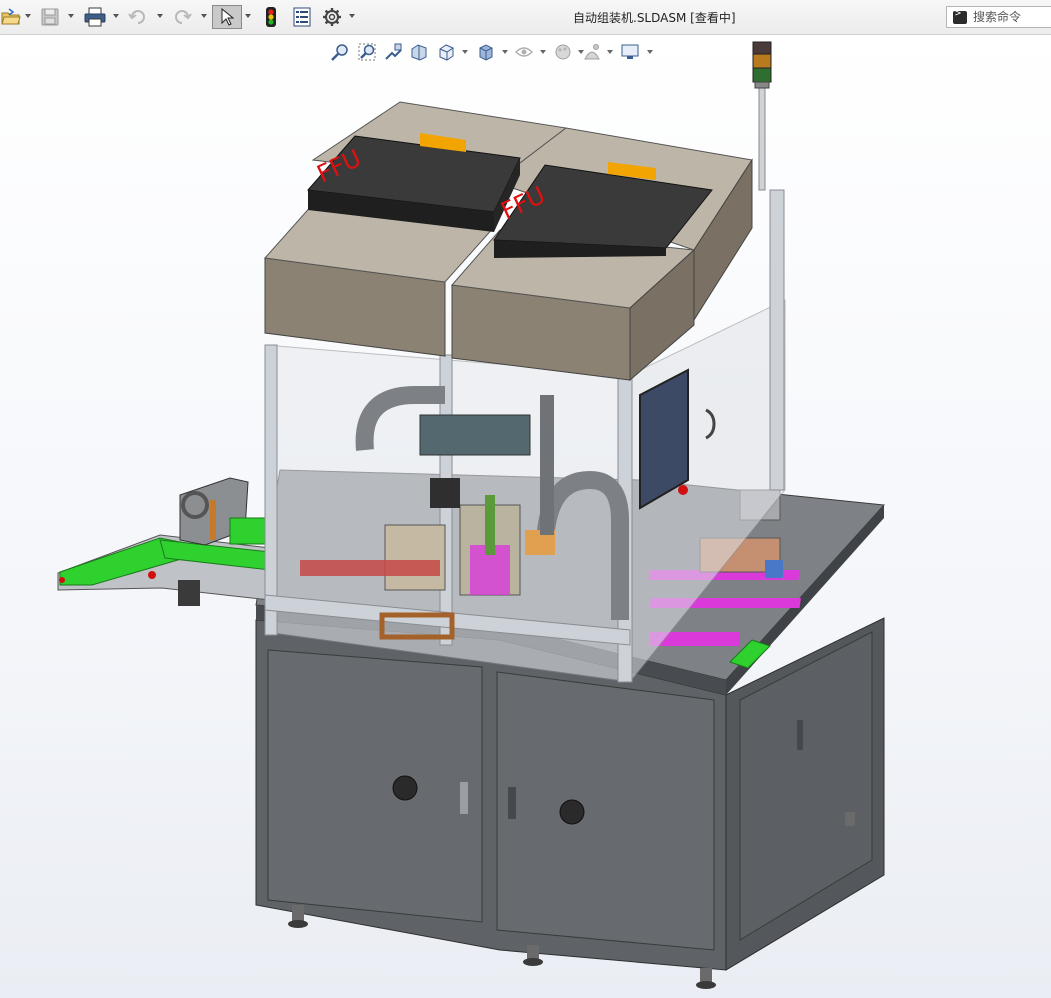 This screenshot has width=1051, height=998. I want to click on ffu-housings, so click(508, 241).